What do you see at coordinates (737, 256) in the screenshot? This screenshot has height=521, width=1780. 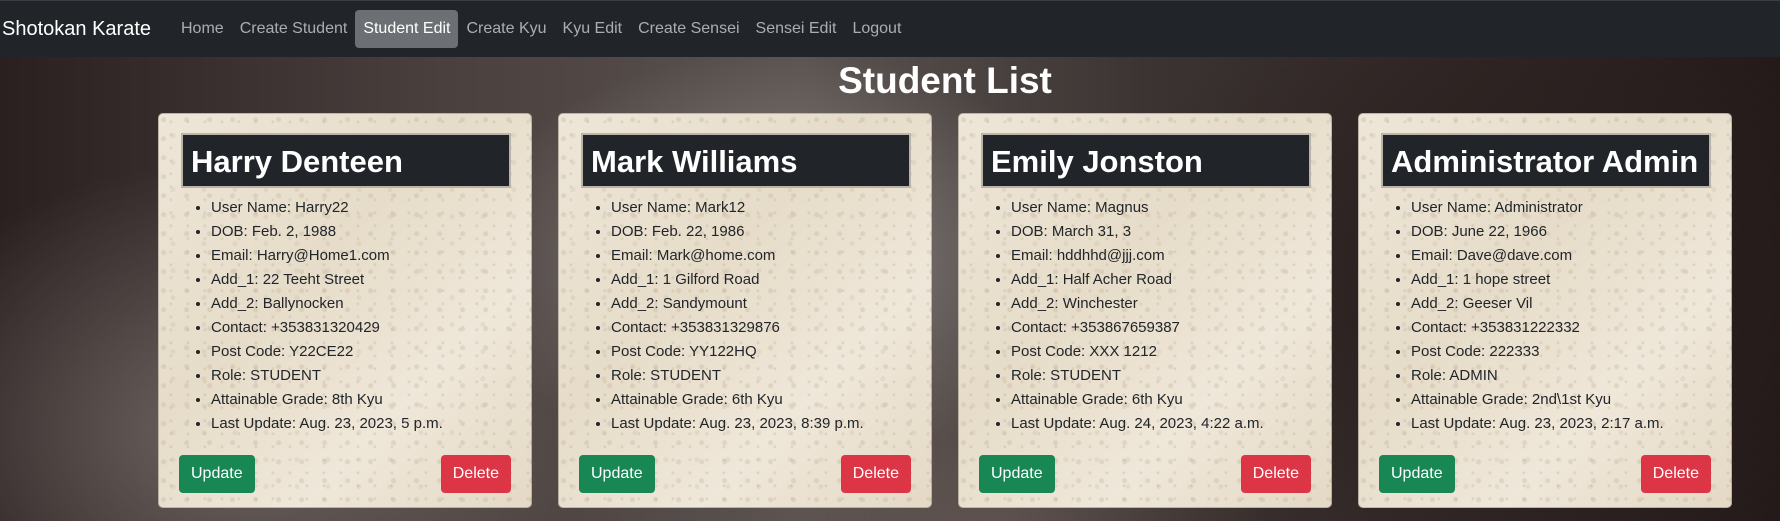 I see `detail-email: Email: Mark@home.com` at bounding box center [737, 256].